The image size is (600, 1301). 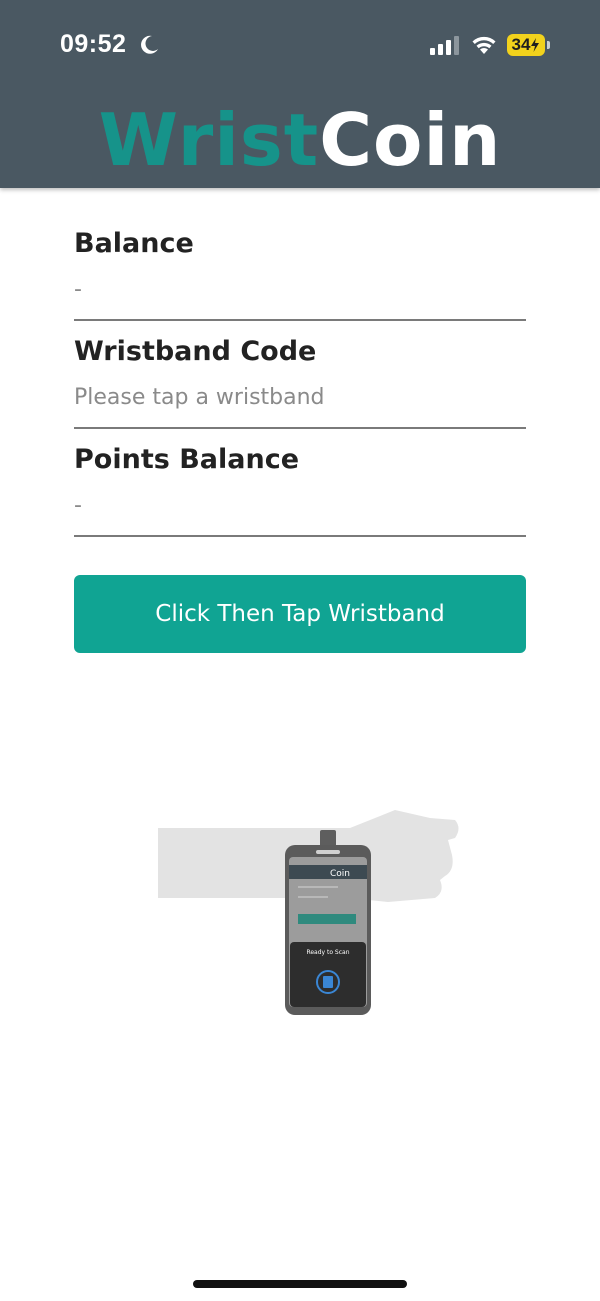 I want to click on wristband-tap-illustration: Coin Ready to Scan, so click(x=308, y=912).